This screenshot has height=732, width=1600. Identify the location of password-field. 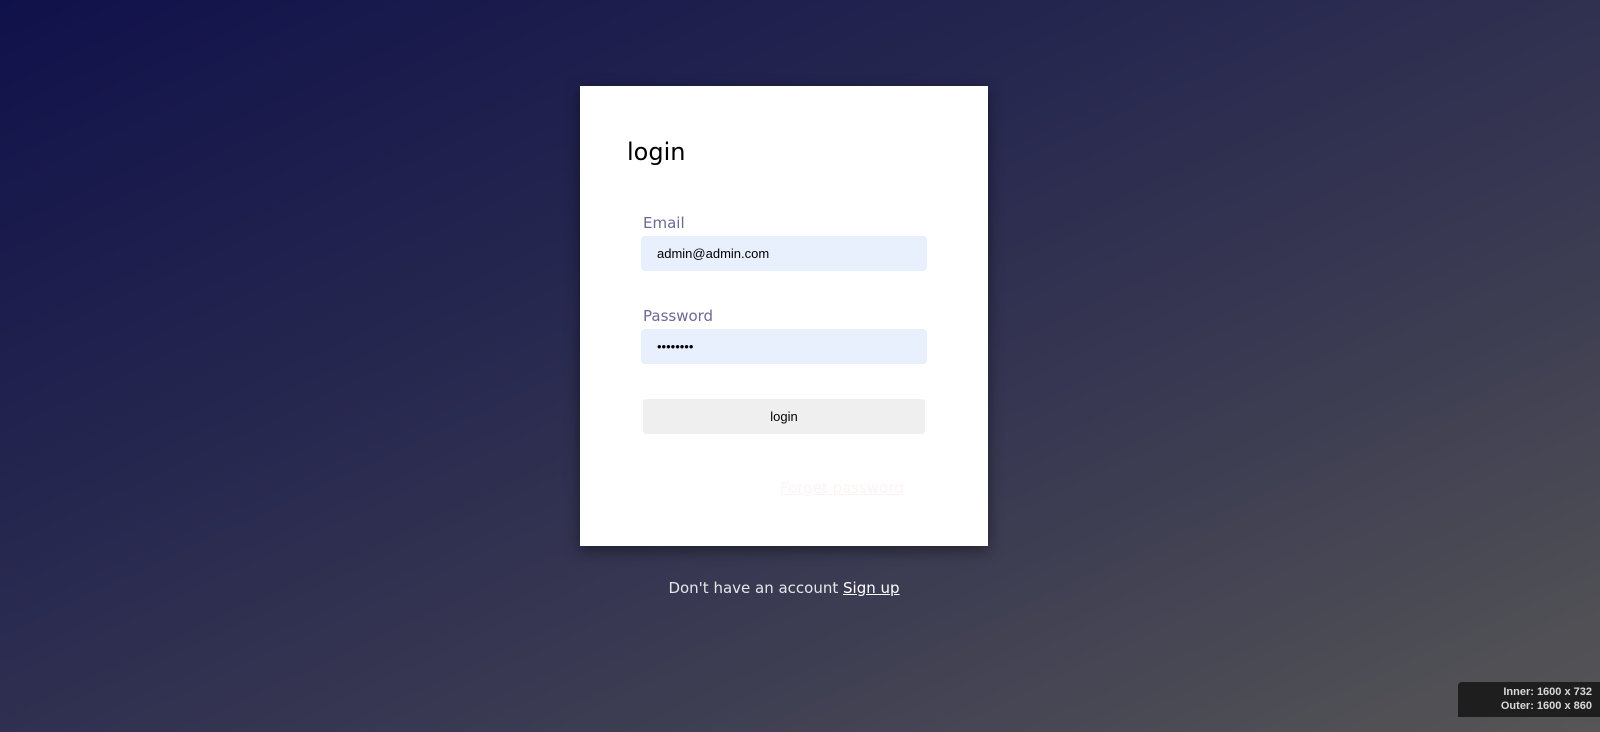
(784, 346).